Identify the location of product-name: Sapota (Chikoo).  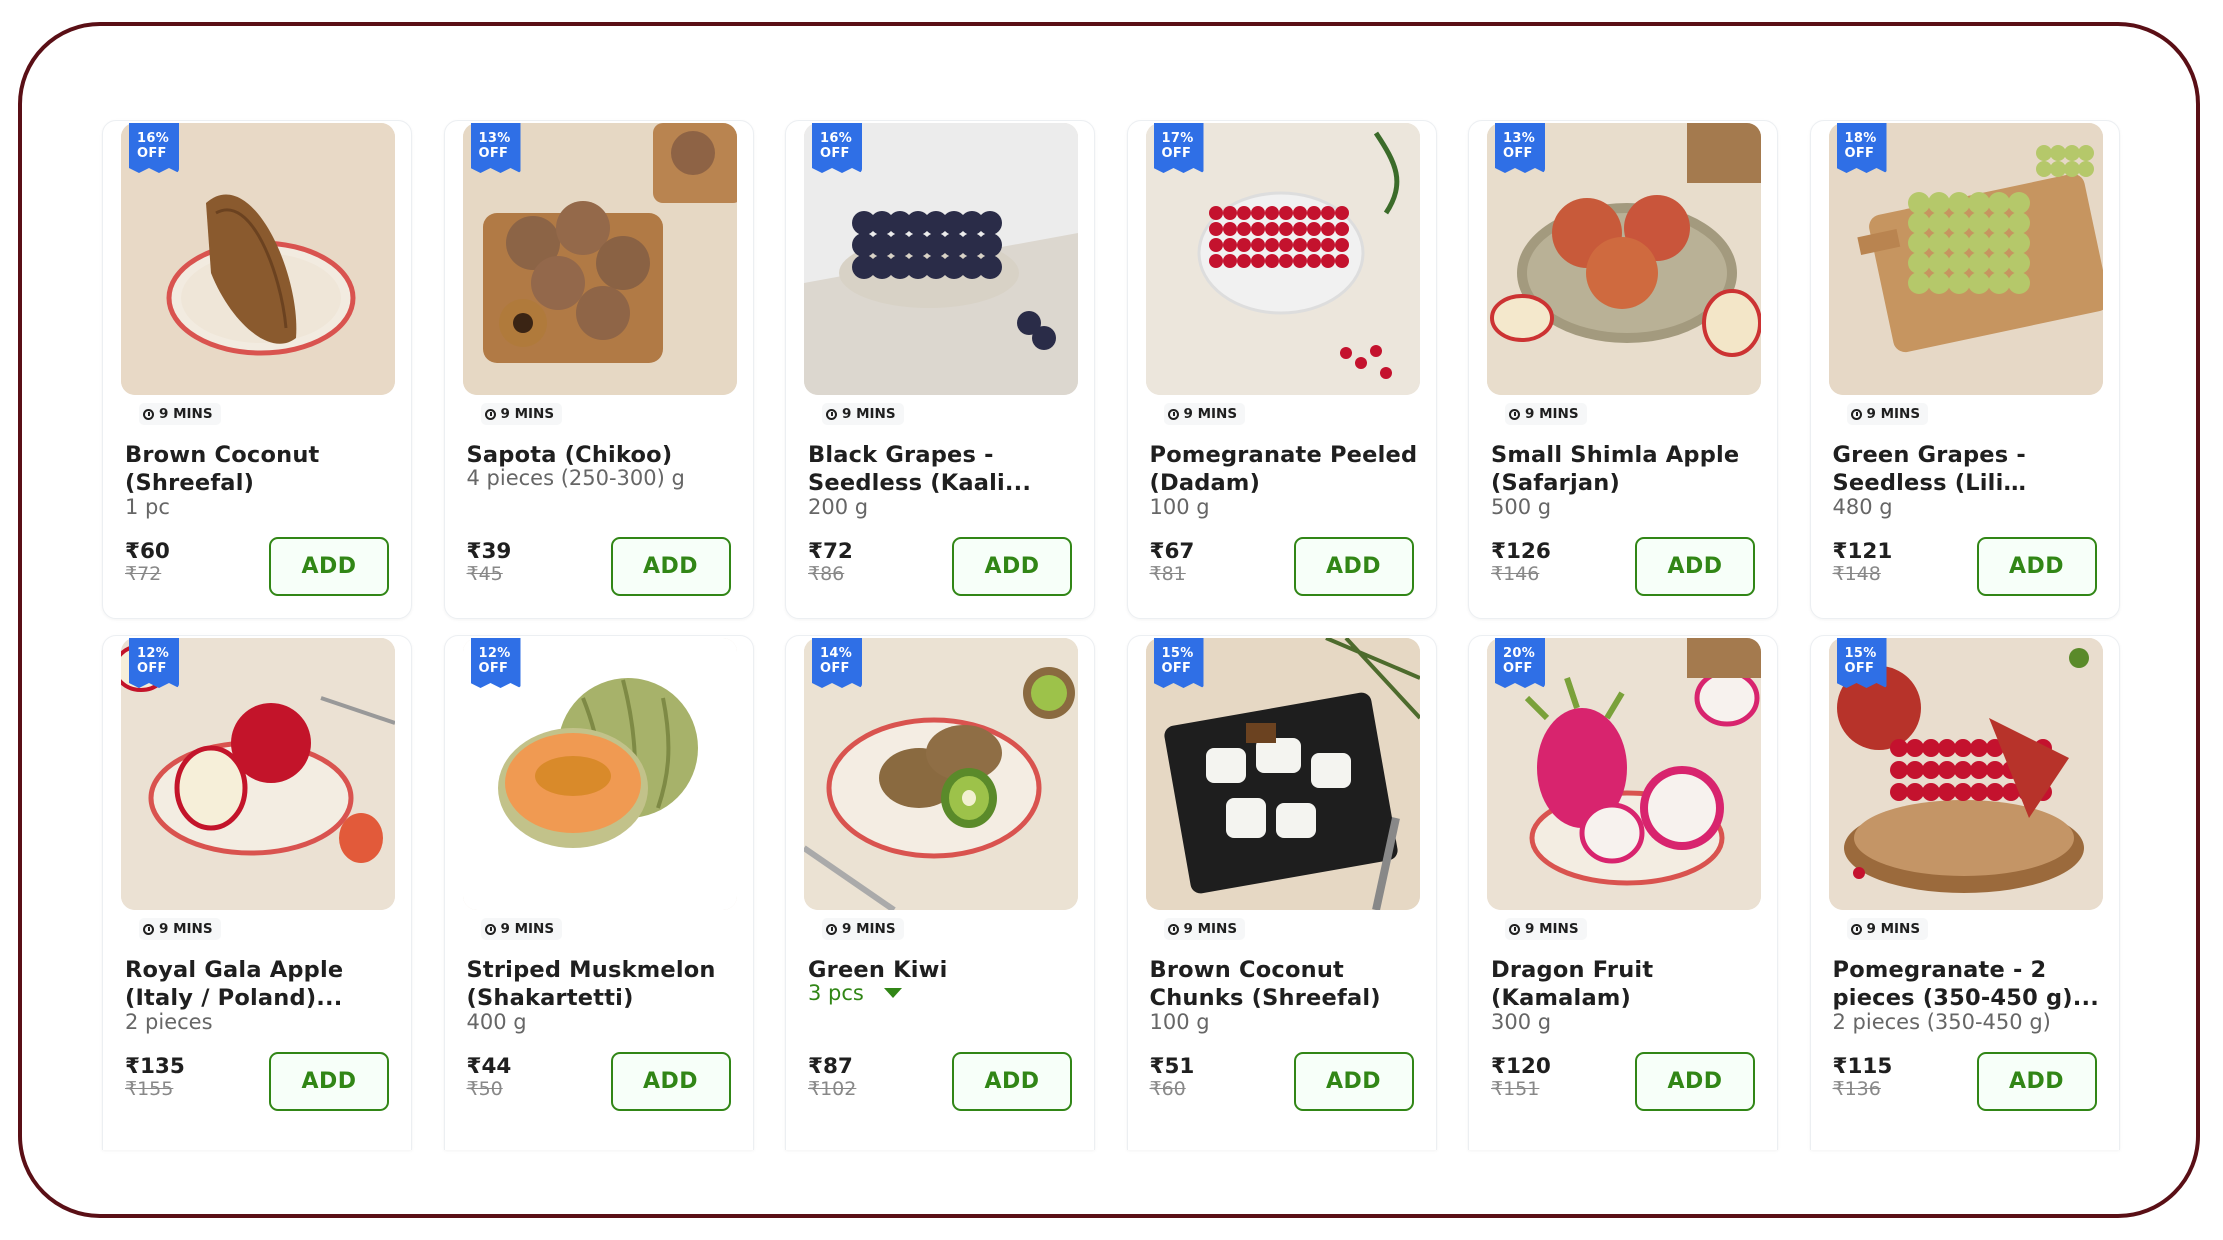
(603, 455).